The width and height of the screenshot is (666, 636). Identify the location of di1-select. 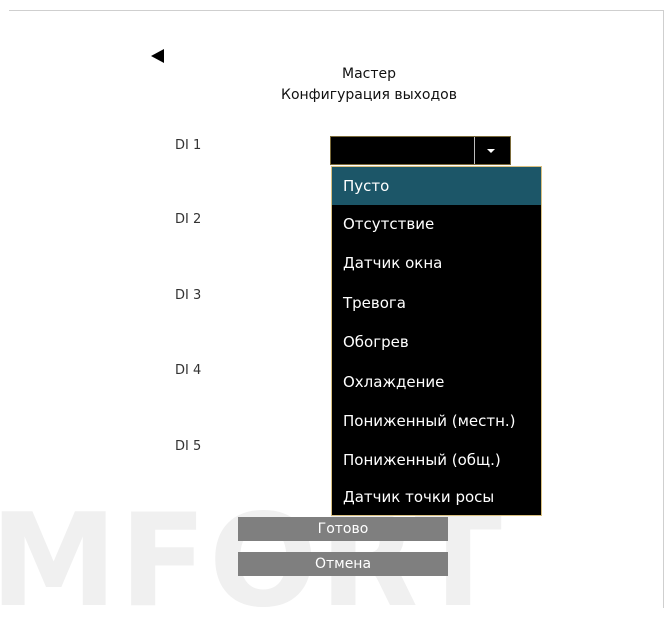
(420, 150).